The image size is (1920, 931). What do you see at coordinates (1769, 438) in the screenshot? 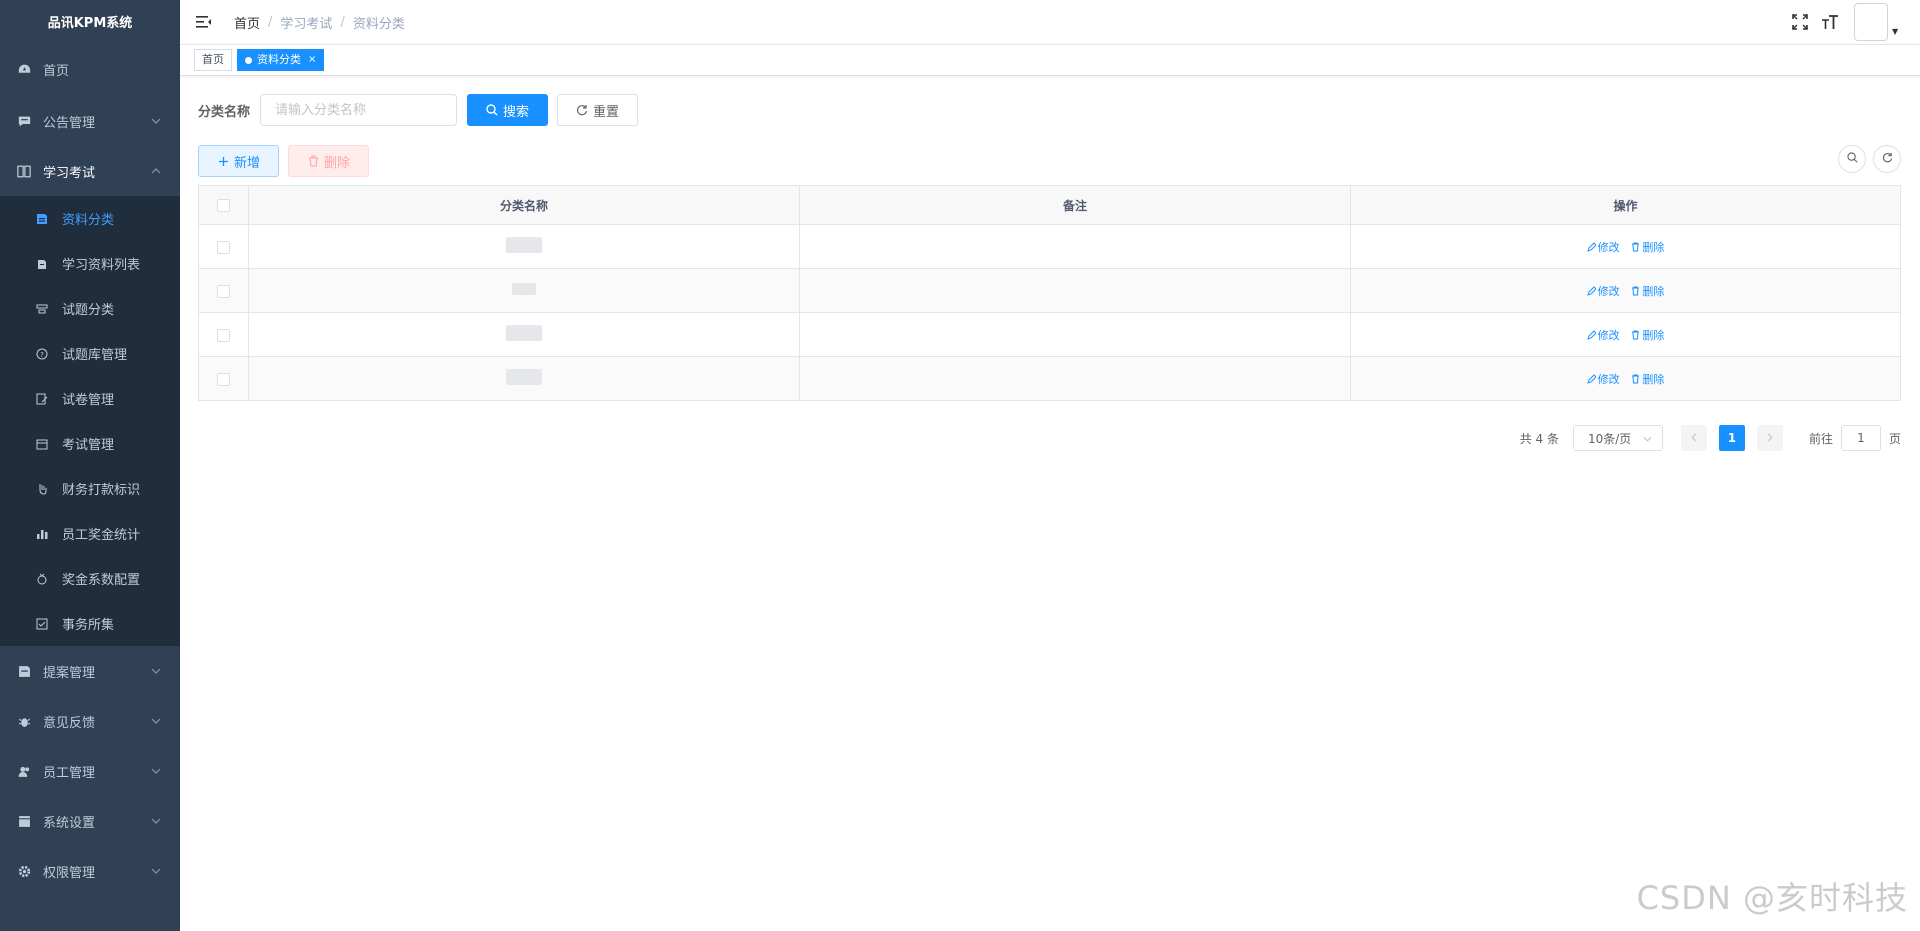
I see `next-page-button` at bounding box center [1769, 438].